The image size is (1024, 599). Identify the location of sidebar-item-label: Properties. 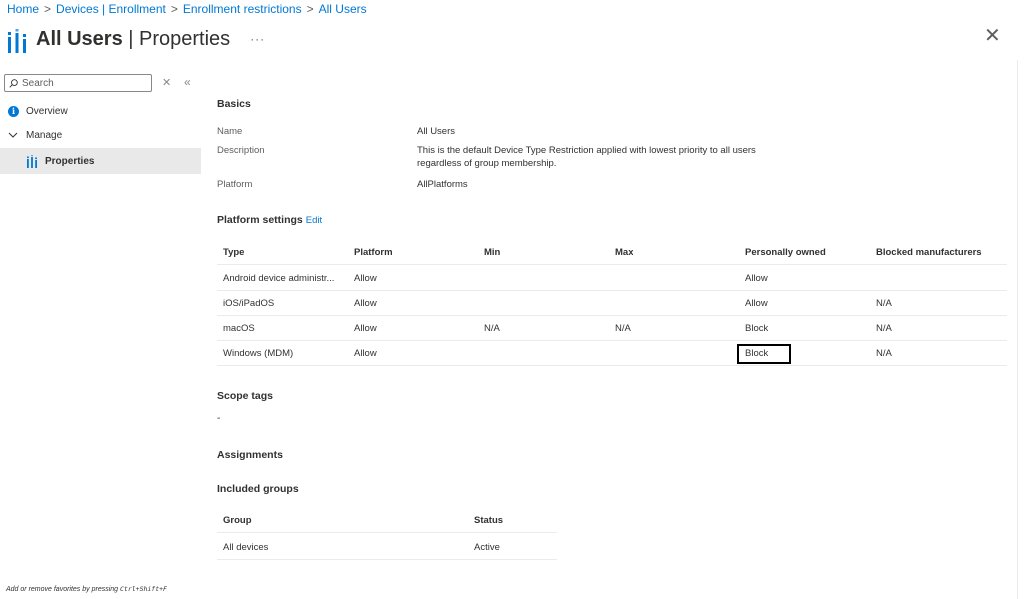
(70, 161).